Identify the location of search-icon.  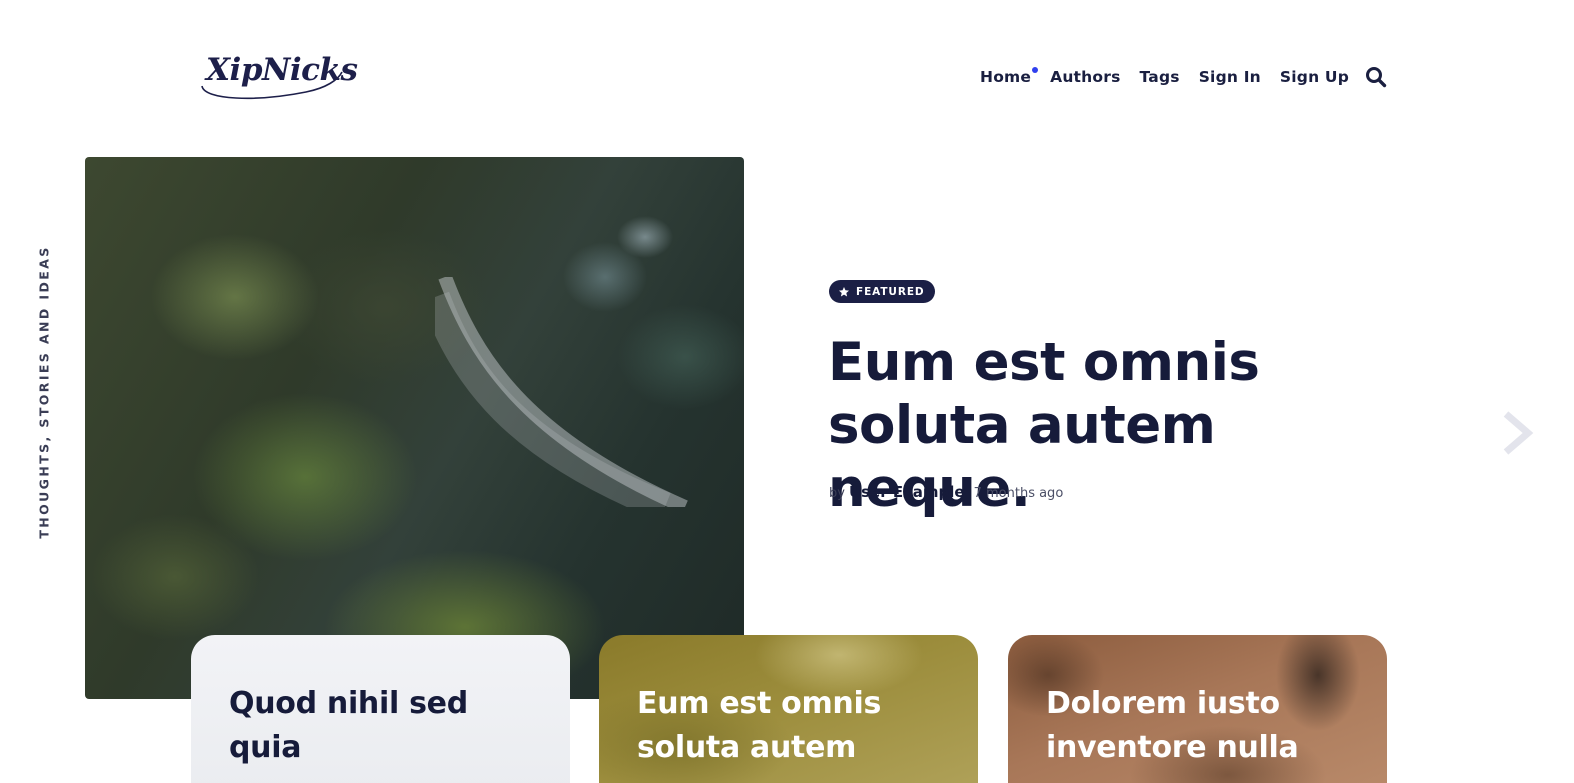
(1376, 77).